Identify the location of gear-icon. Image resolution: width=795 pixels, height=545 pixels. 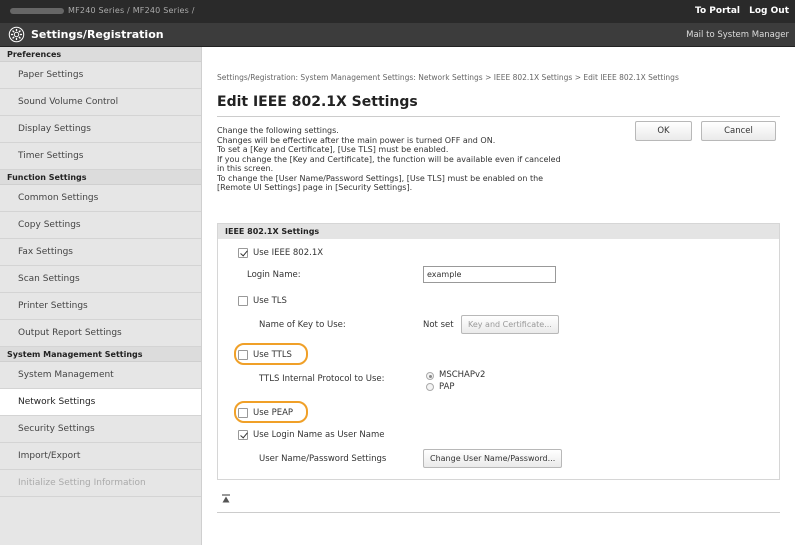
(16, 34).